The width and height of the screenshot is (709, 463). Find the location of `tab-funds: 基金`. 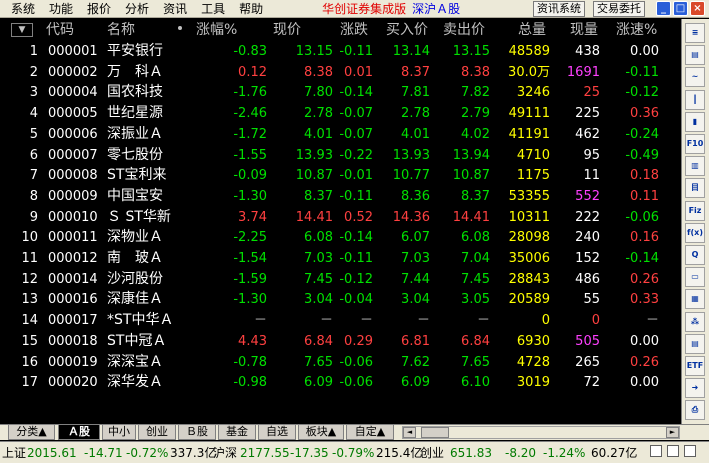

tab-funds: 基金 is located at coordinates (237, 432).